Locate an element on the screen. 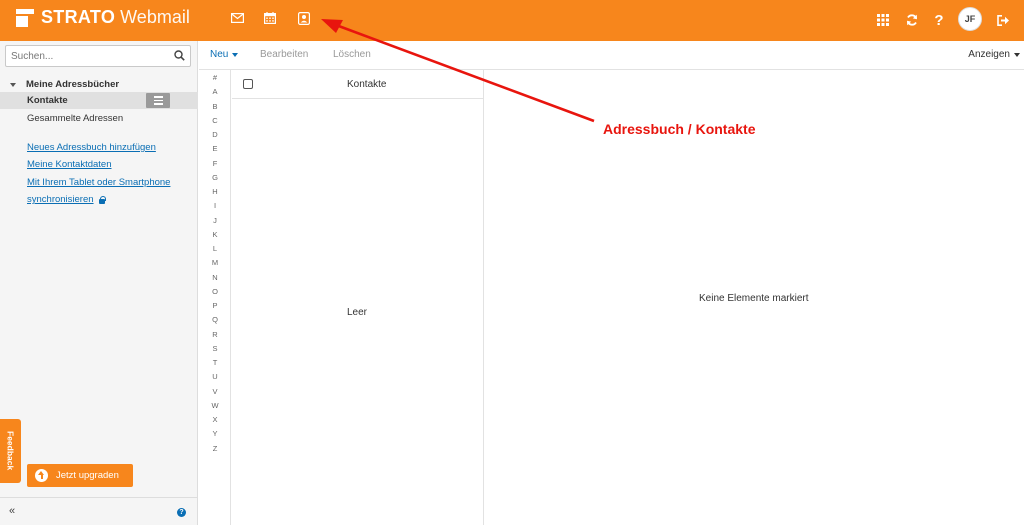  alphabet-letter: R is located at coordinates (215, 334).